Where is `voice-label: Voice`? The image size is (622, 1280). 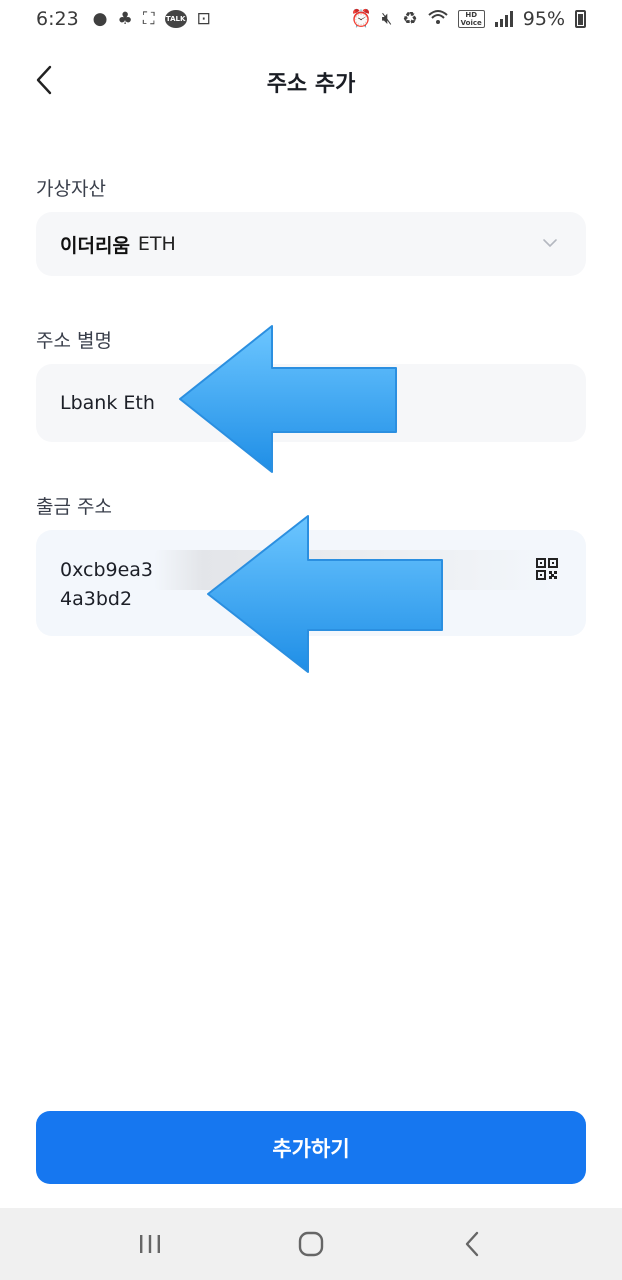 voice-label: Voice is located at coordinates (471, 23).